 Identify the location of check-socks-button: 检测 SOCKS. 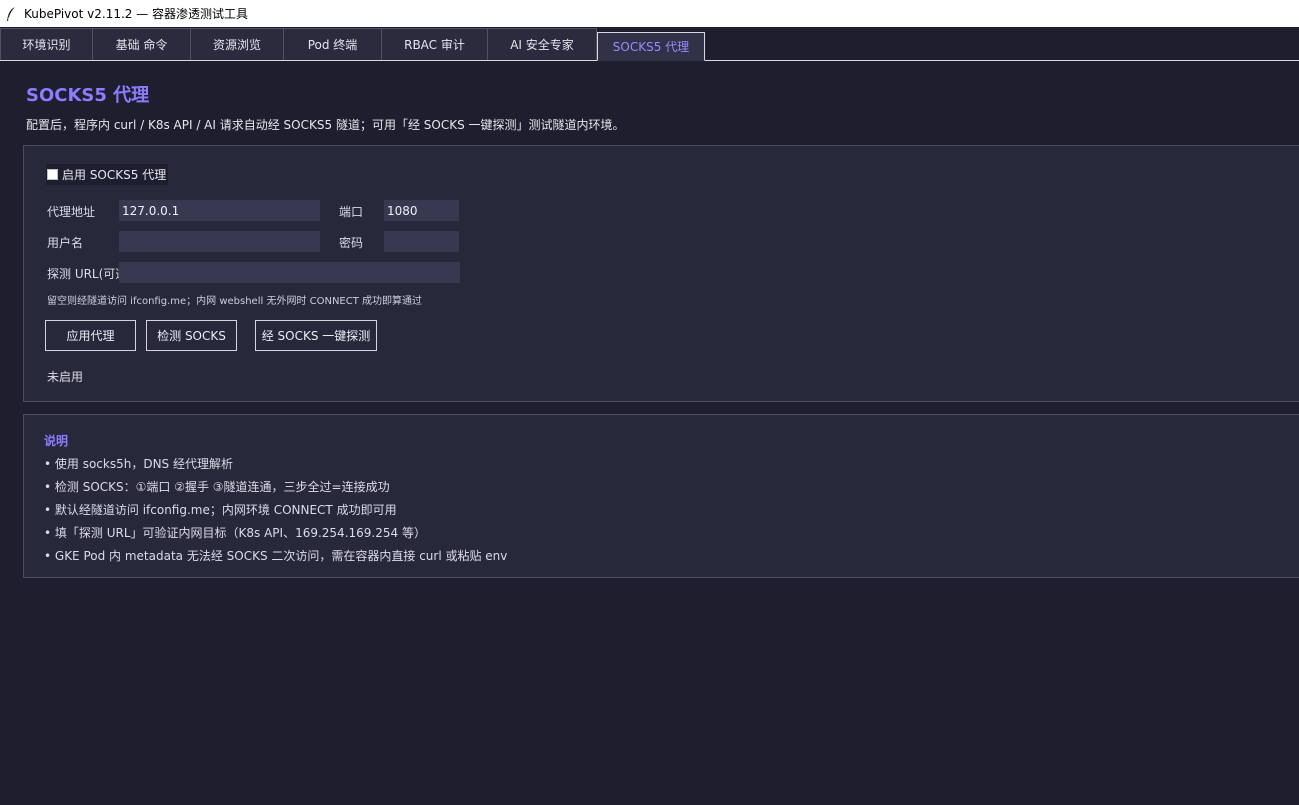
(191, 335).